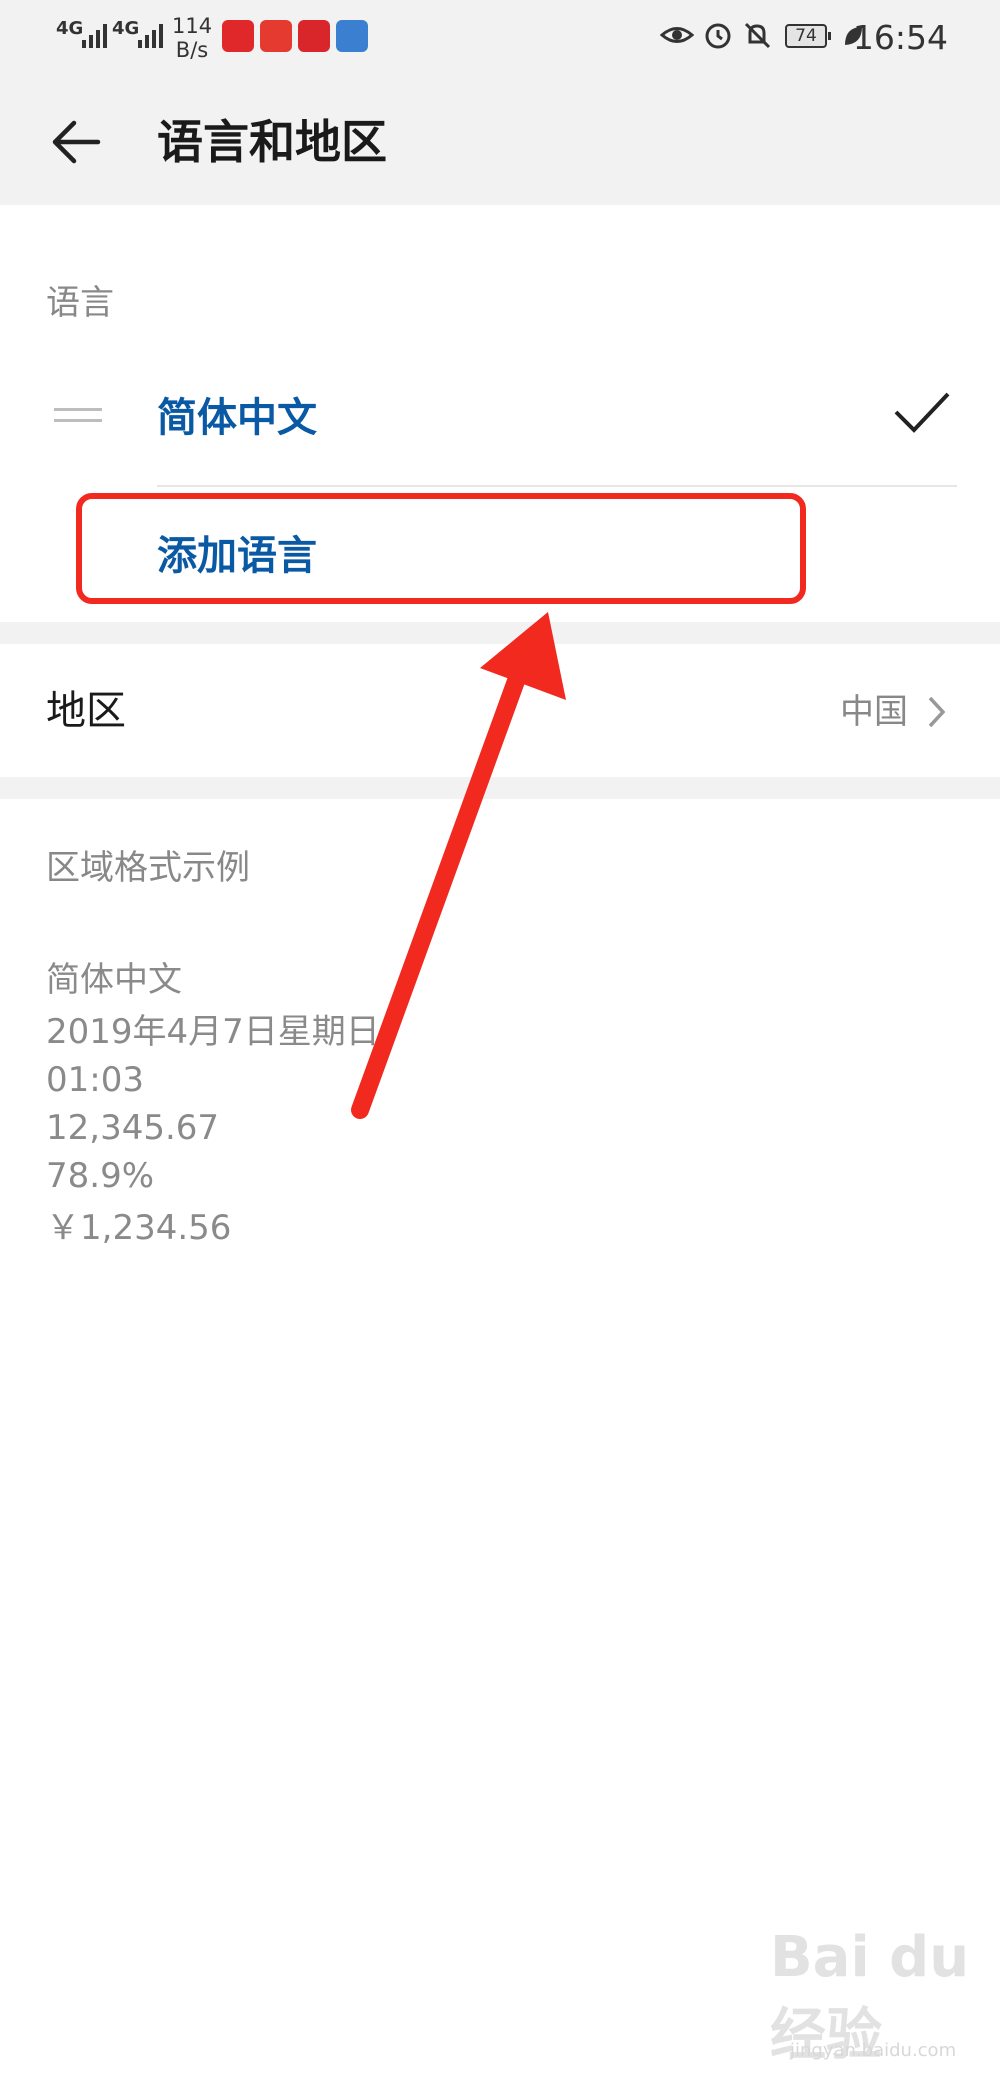 This screenshot has width=1000, height=2078. Describe the element at coordinates (150, 36) in the screenshot. I see `signal-bars-2-icon` at that location.